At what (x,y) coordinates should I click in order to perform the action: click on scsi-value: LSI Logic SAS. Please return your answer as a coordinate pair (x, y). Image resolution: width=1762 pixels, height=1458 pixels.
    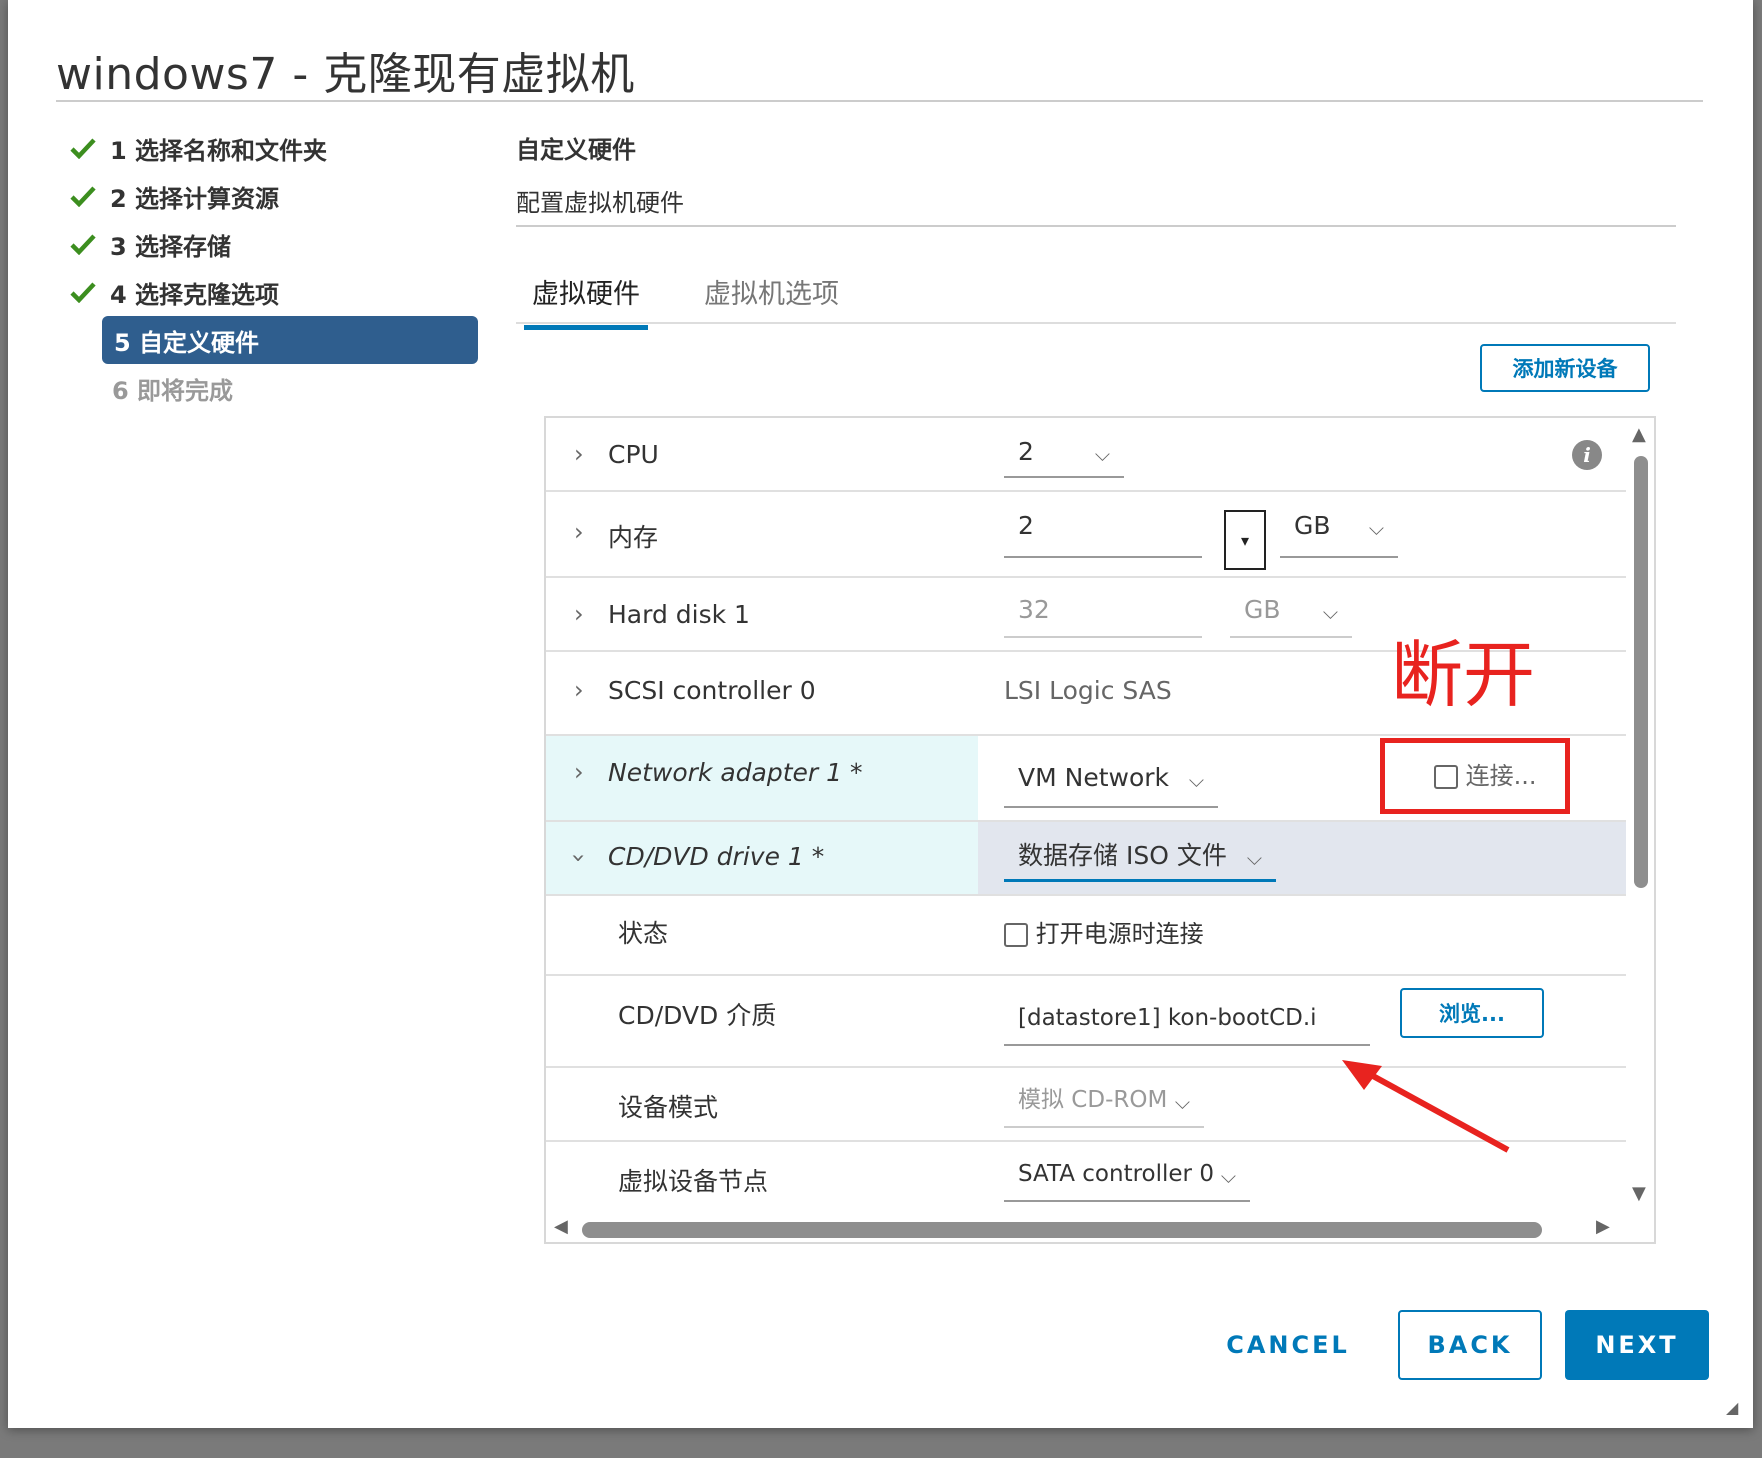
    Looking at the image, I should click on (1088, 690).